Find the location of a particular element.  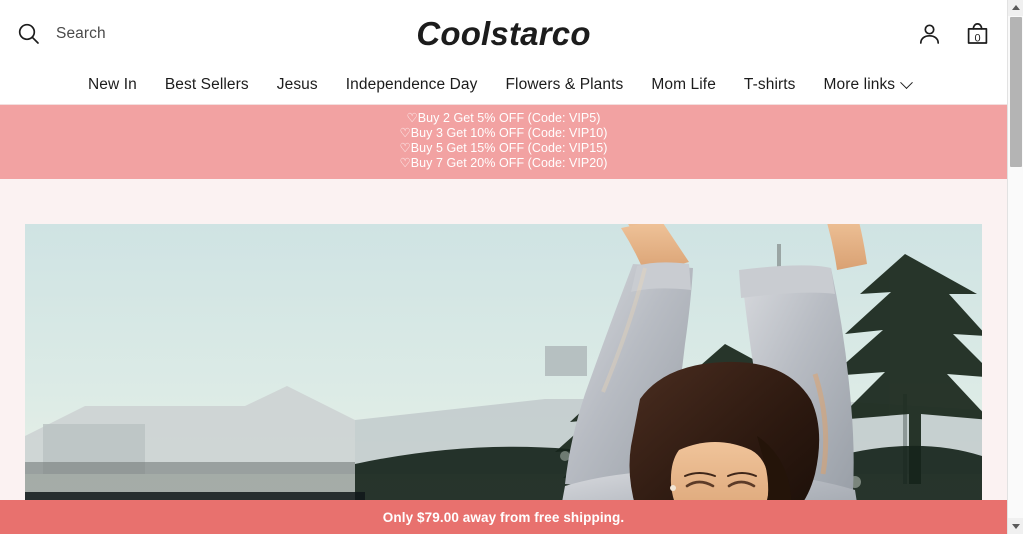

account-icon is located at coordinates (929, 34).